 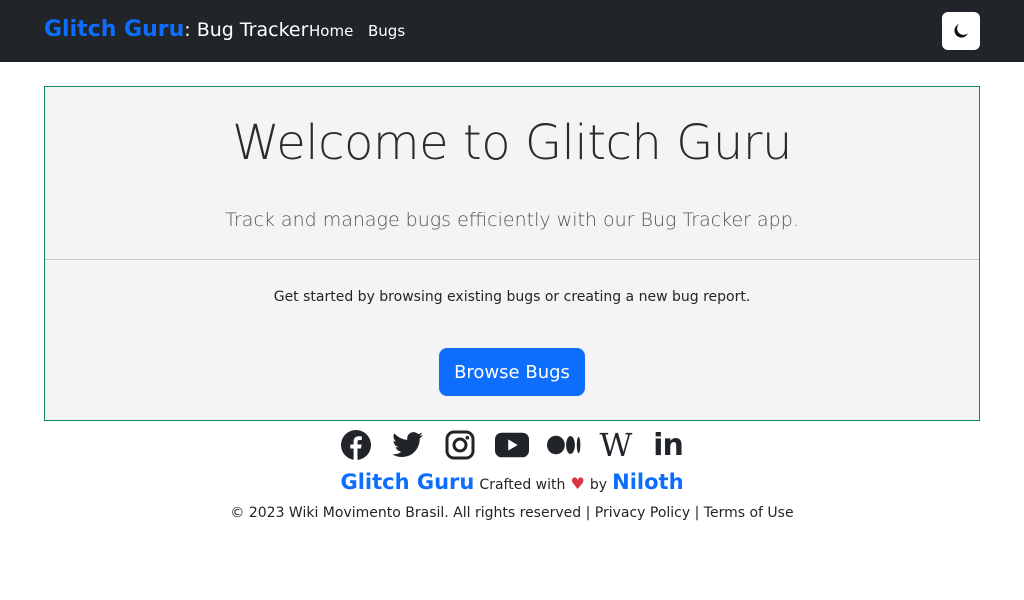 I want to click on navbar-brand: Glitch Guru: Bug Tracker, so click(x=176, y=29).